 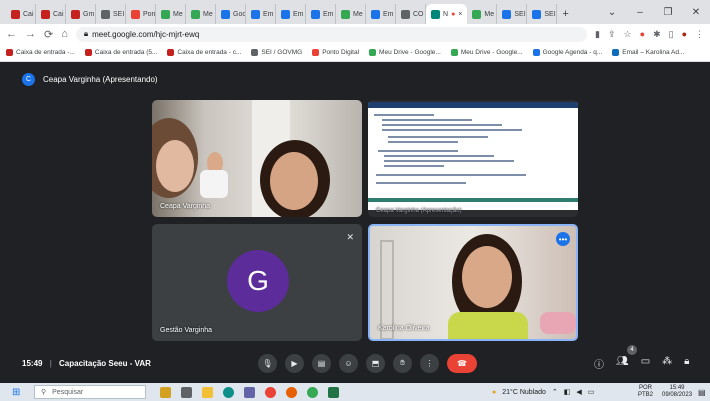 I want to click on teams-icon, so click(x=249, y=392).